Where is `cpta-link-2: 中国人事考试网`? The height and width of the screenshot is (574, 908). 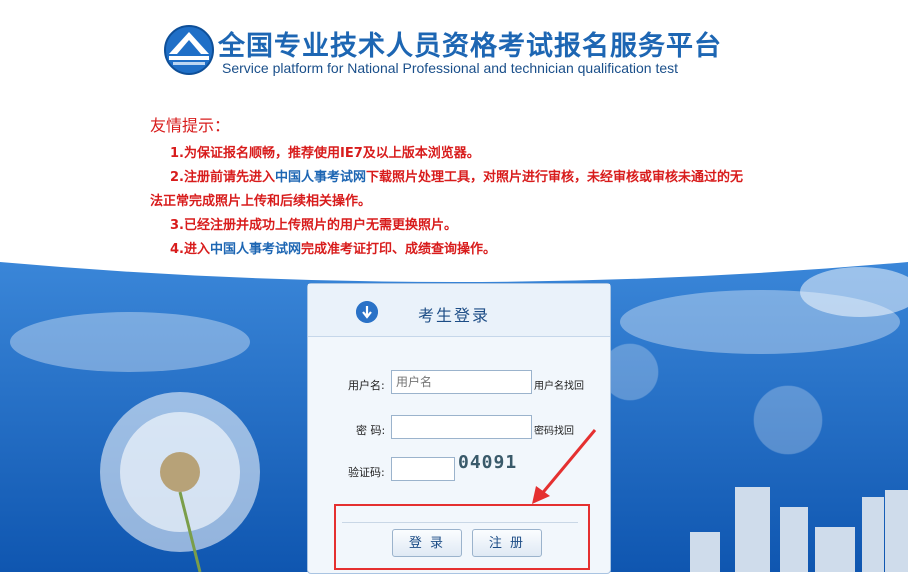
cpta-link-2: 中国人事考试网 is located at coordinates (255, 249).